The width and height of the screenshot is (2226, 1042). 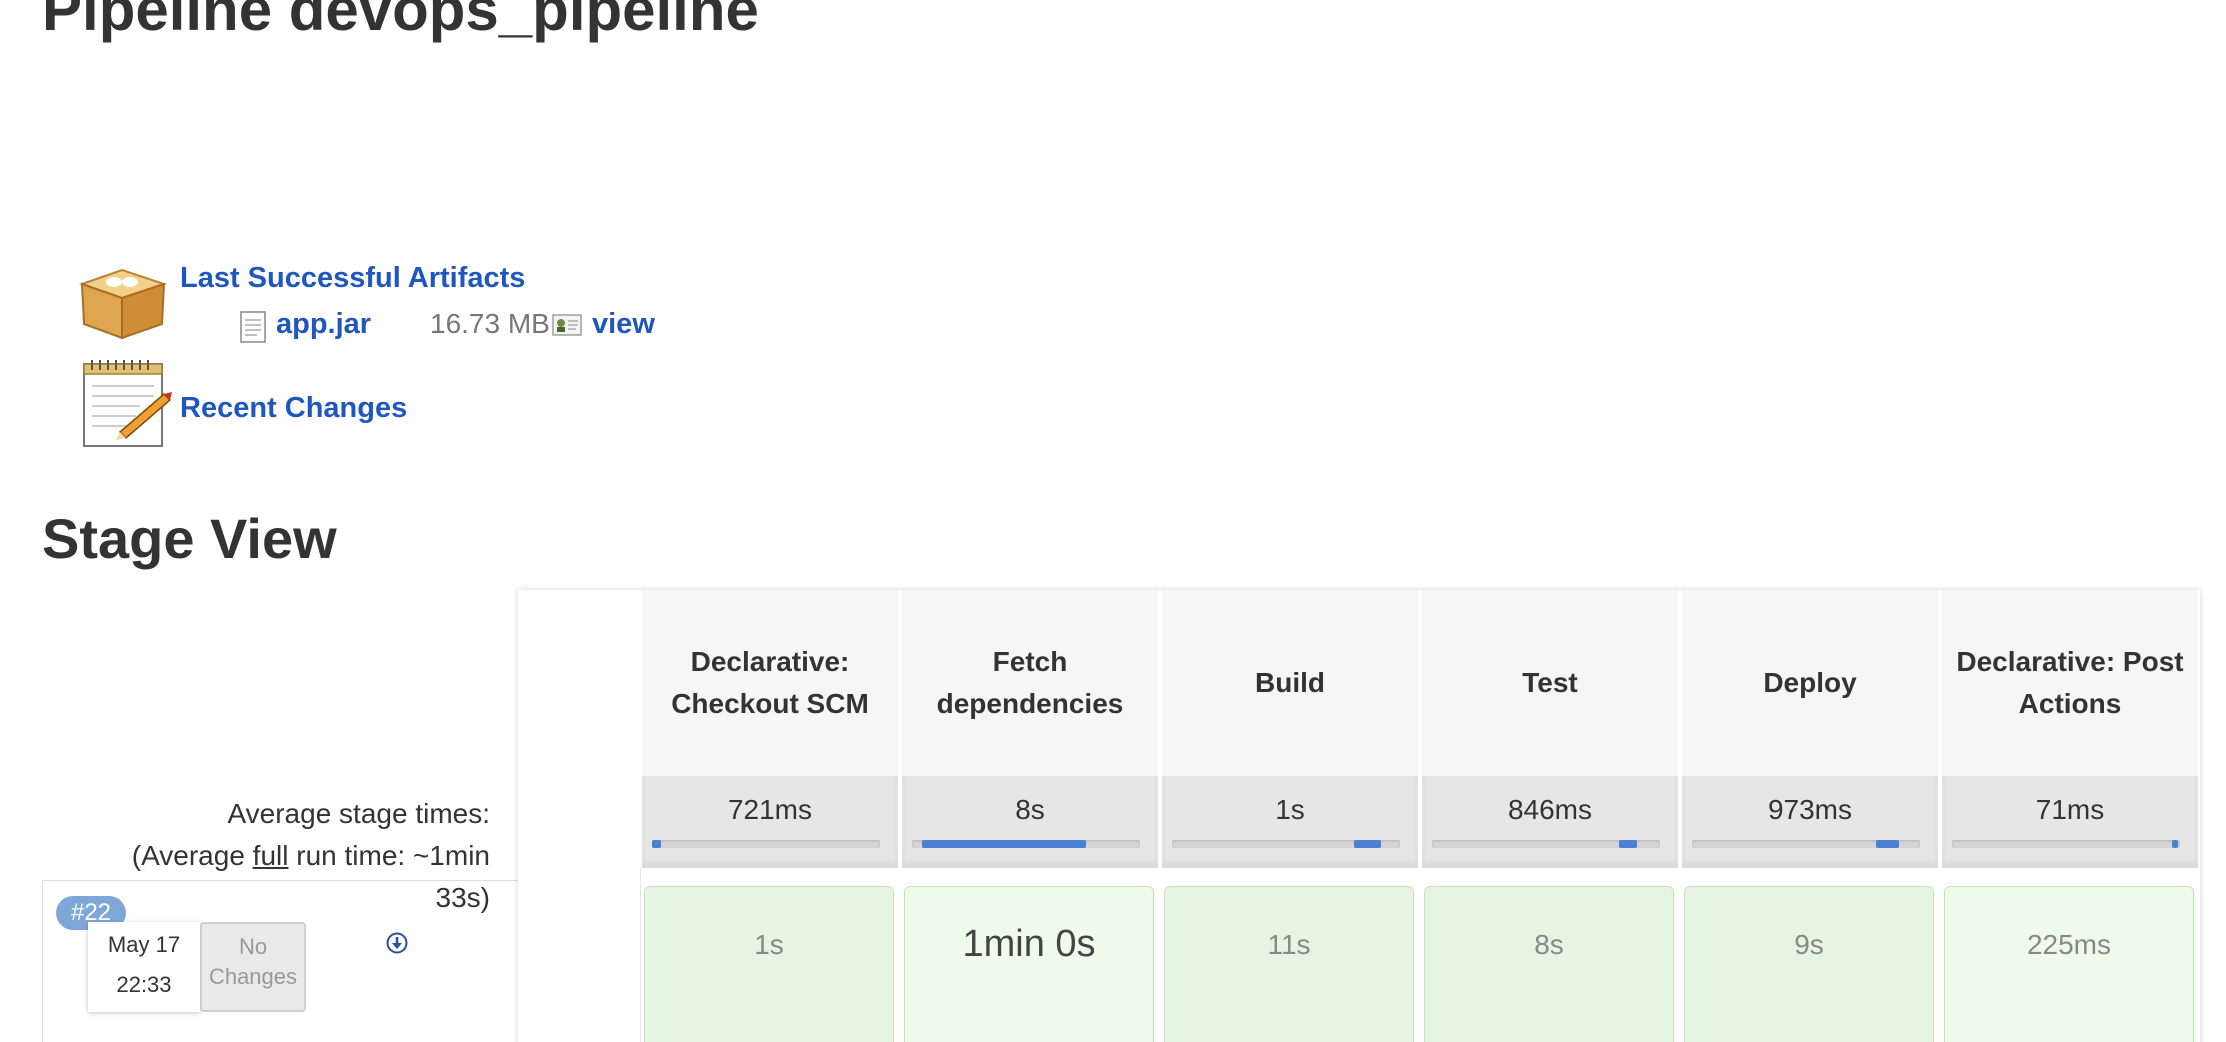 I want to click on artifact-view-link: view, so click(x=623, y=324).